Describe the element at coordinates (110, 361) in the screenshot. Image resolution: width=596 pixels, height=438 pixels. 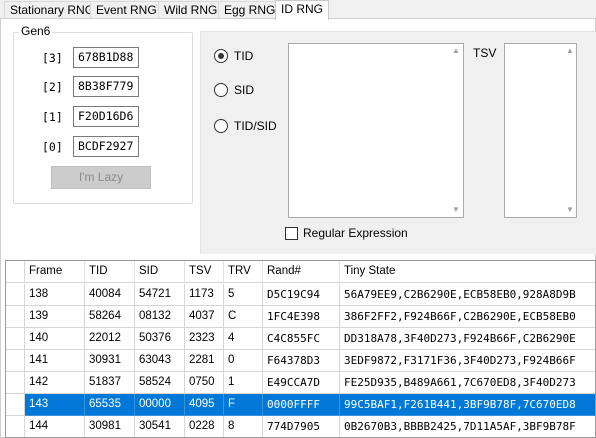
I see `cell-tid: 30931` at that location.